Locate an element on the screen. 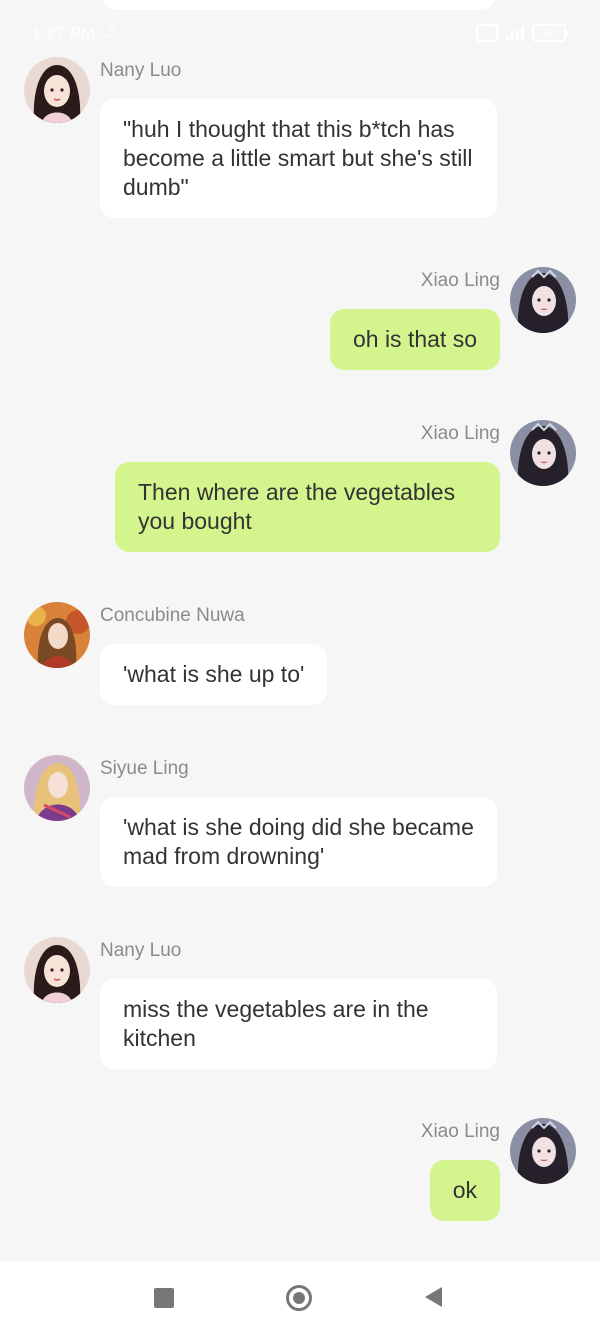  status-time: 1:27 PM is located at coordinates (64, 33).